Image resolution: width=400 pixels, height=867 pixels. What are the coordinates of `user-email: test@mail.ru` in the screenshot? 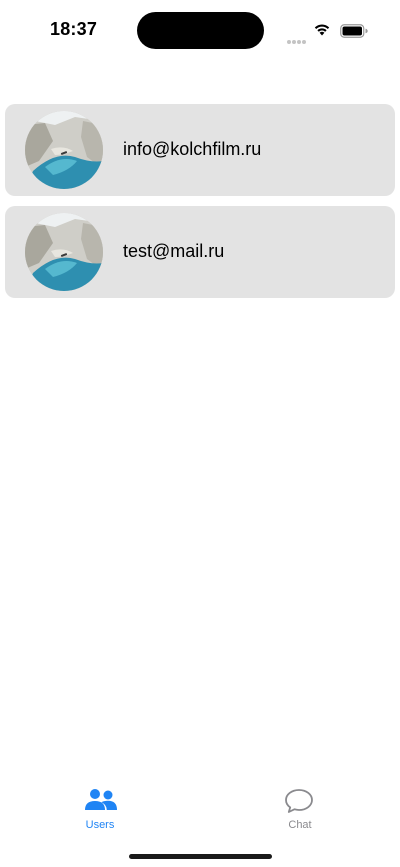 It's located at (174, 251).